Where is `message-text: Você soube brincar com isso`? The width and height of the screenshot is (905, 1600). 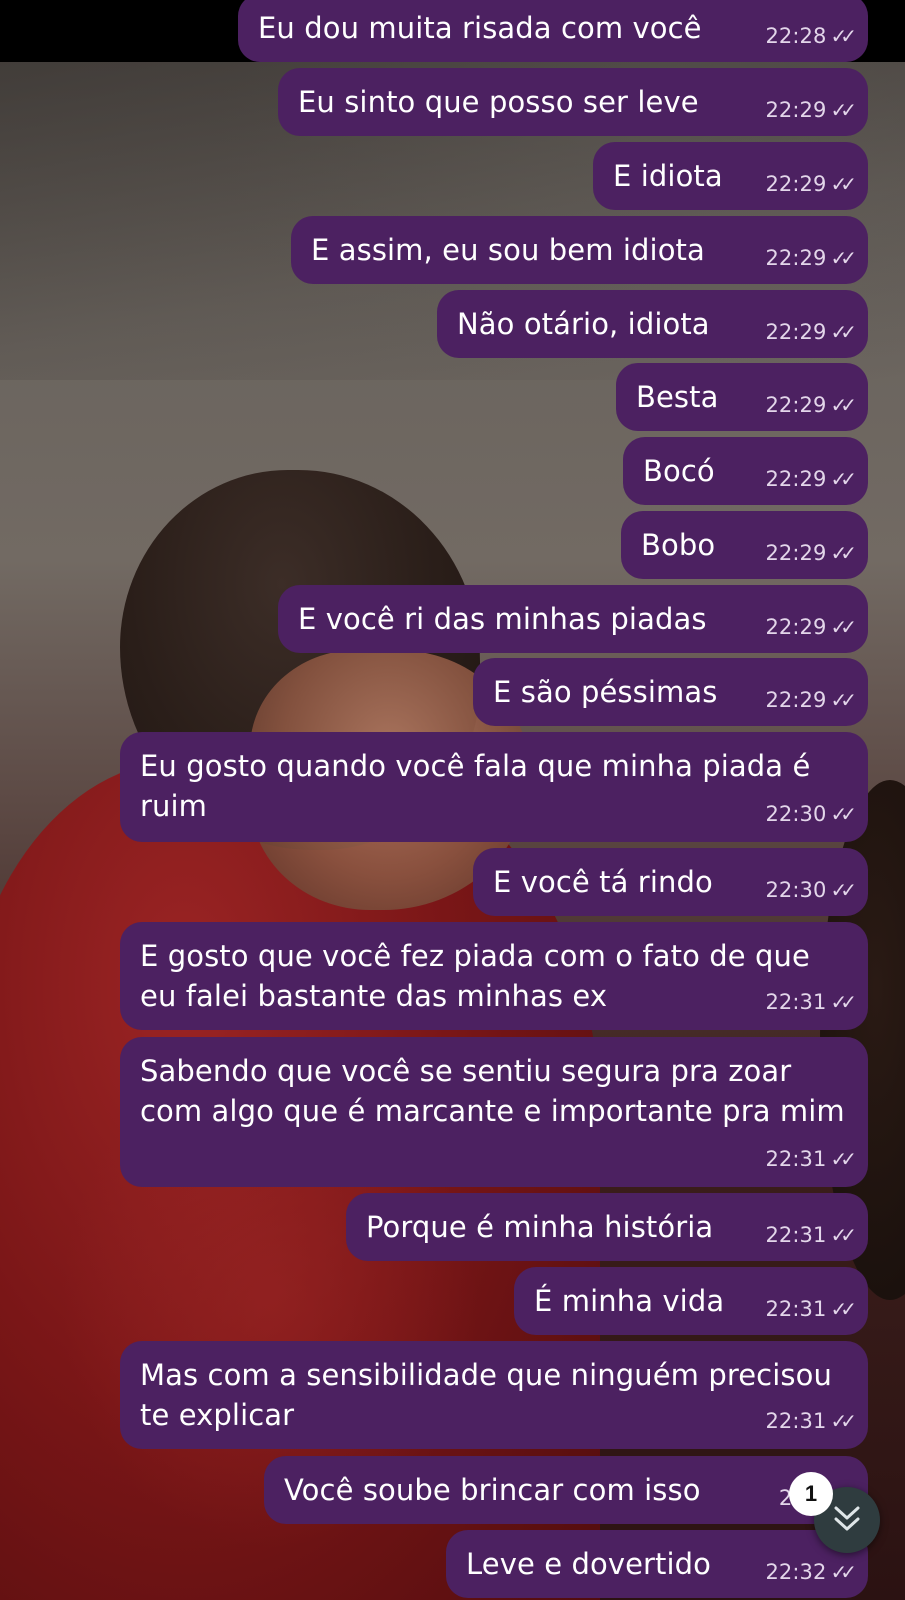 message-text: Você soube brincar com isso is located at coordinates (492, 1490).